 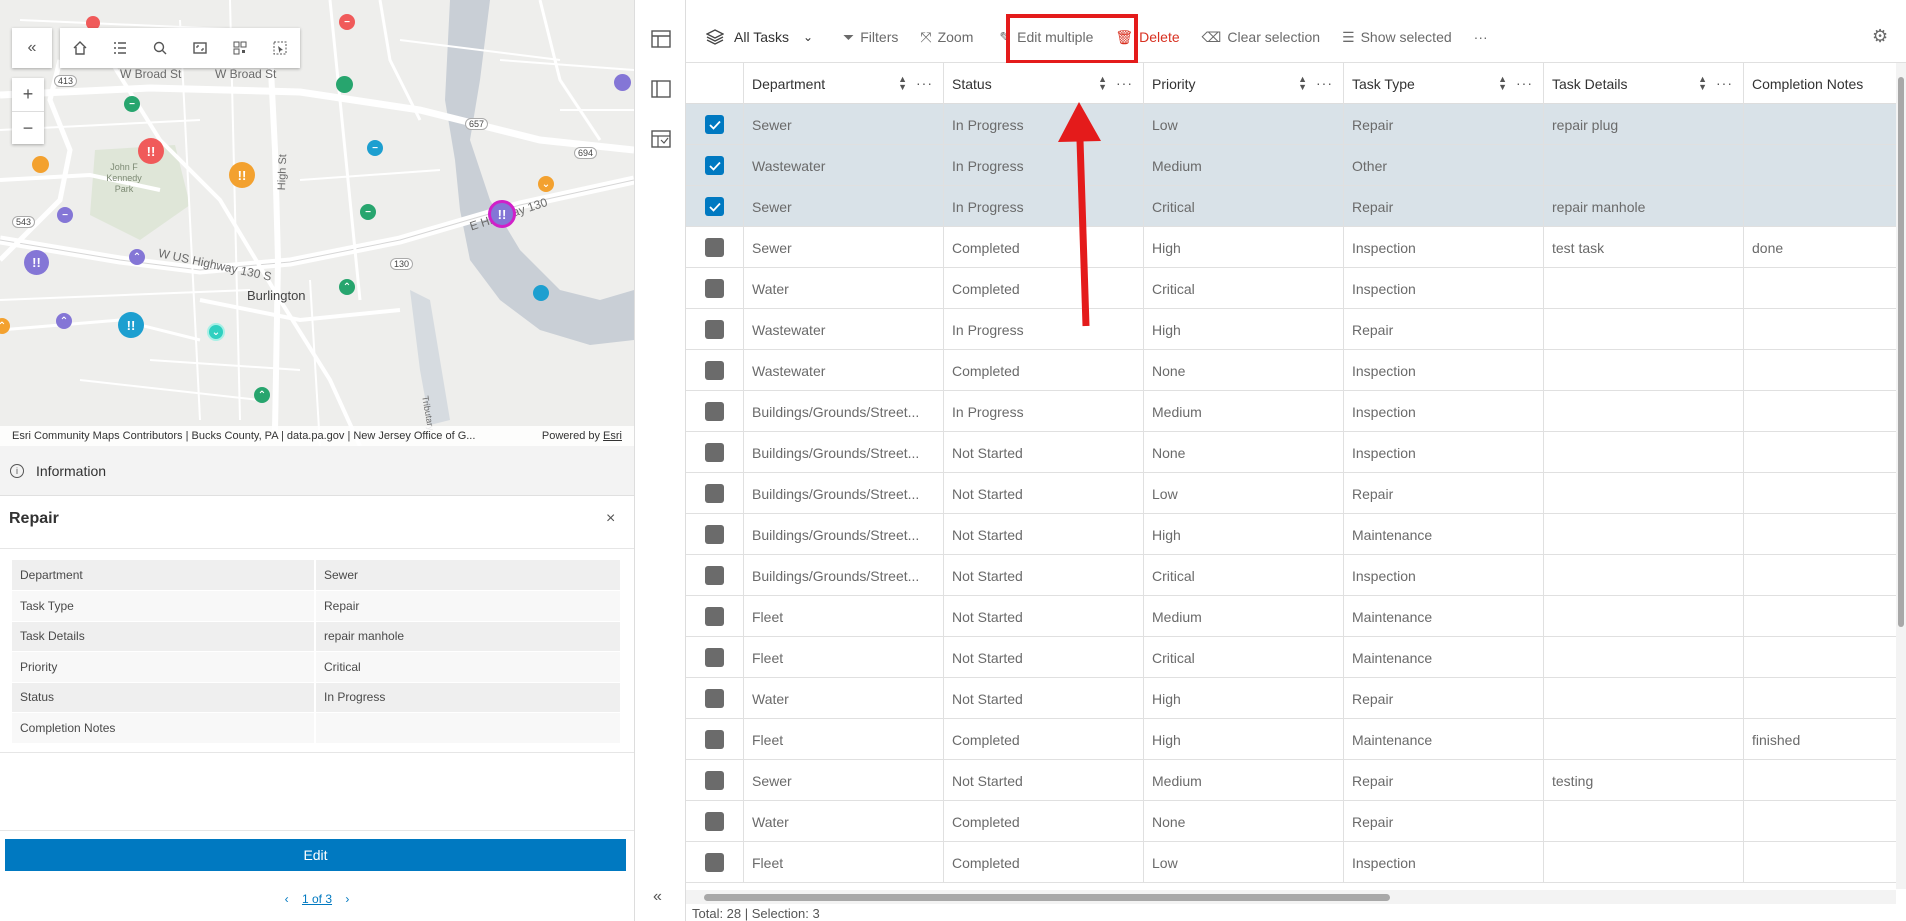 What do you see at coordinates (610, 519) in the screenshot?
I see `close-popup-button: ×` at bounding box center [610, 519].